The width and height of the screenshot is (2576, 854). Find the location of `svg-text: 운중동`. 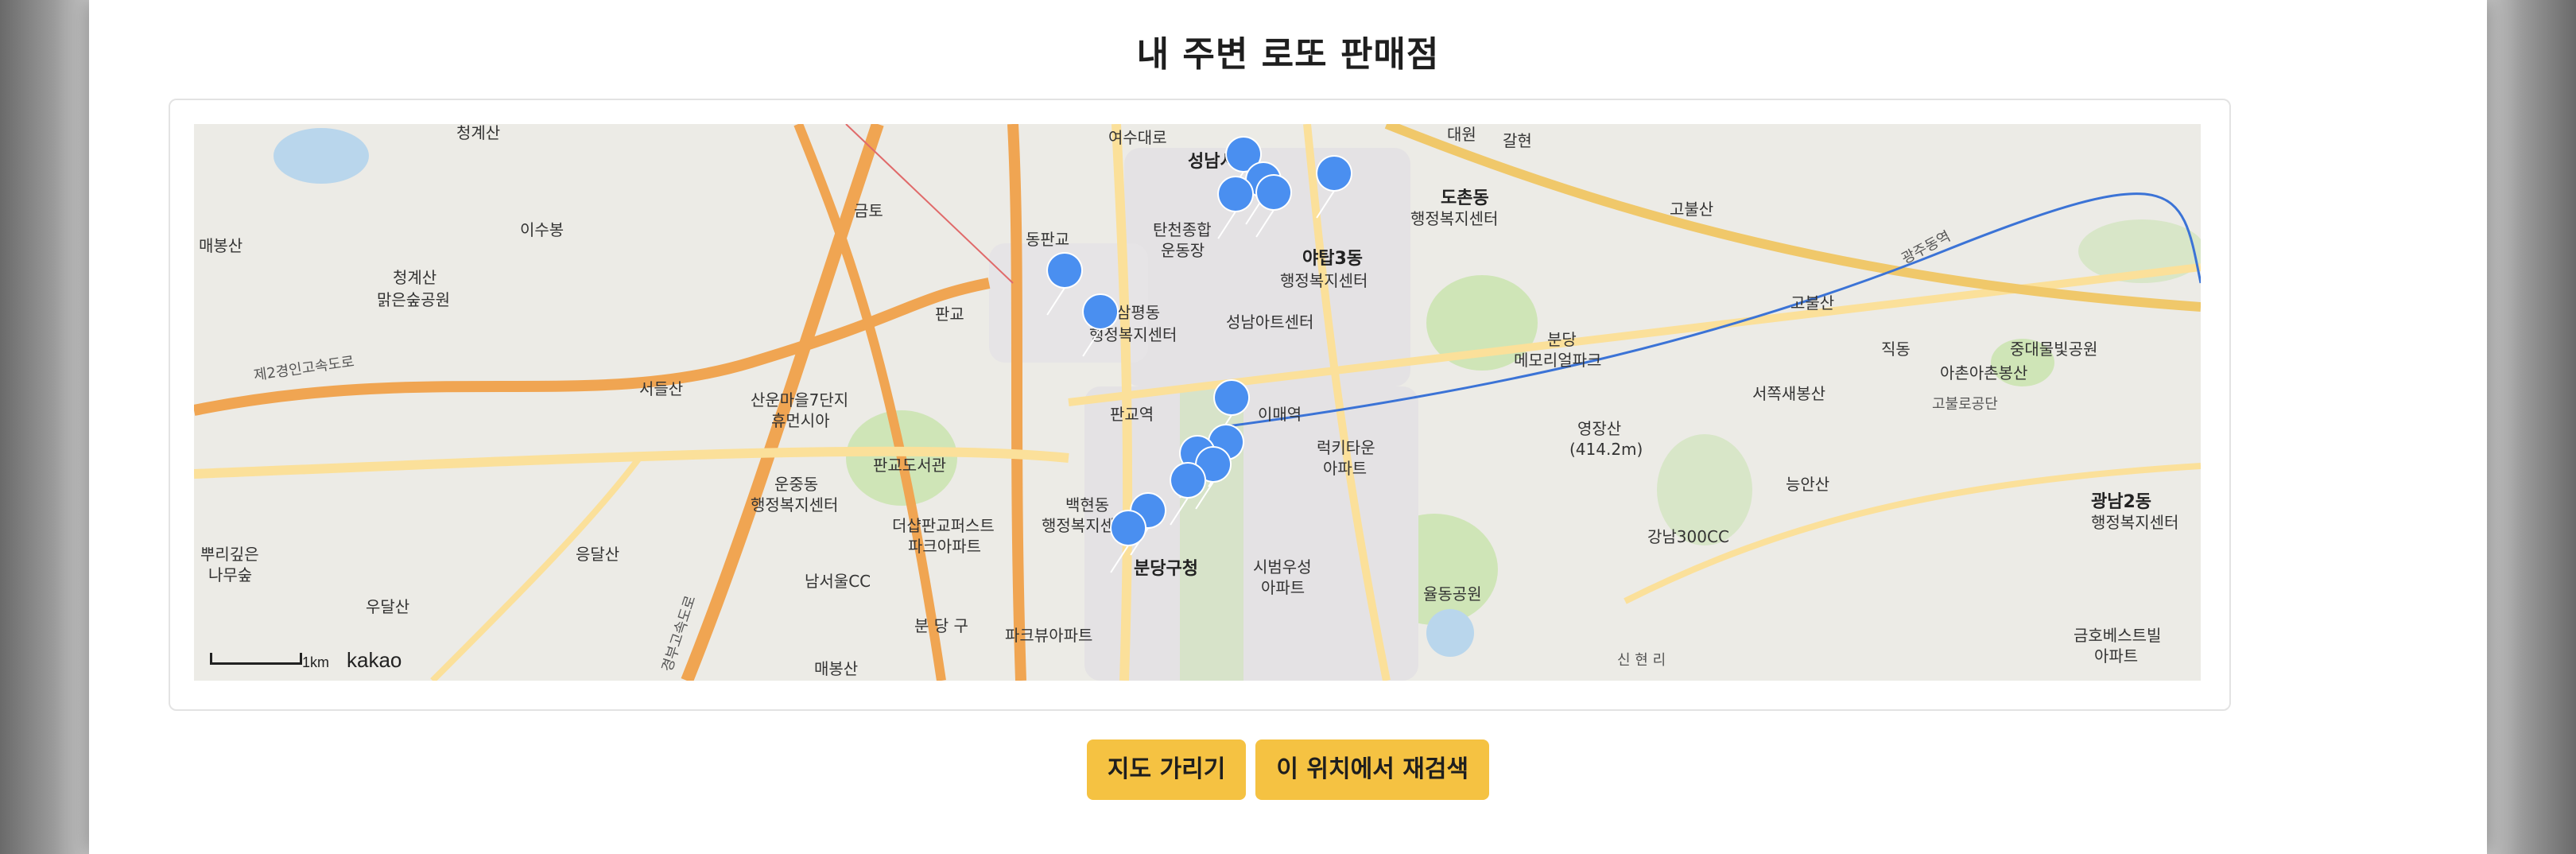

svg-text: 운중동 is located at coordinates (796, 484).